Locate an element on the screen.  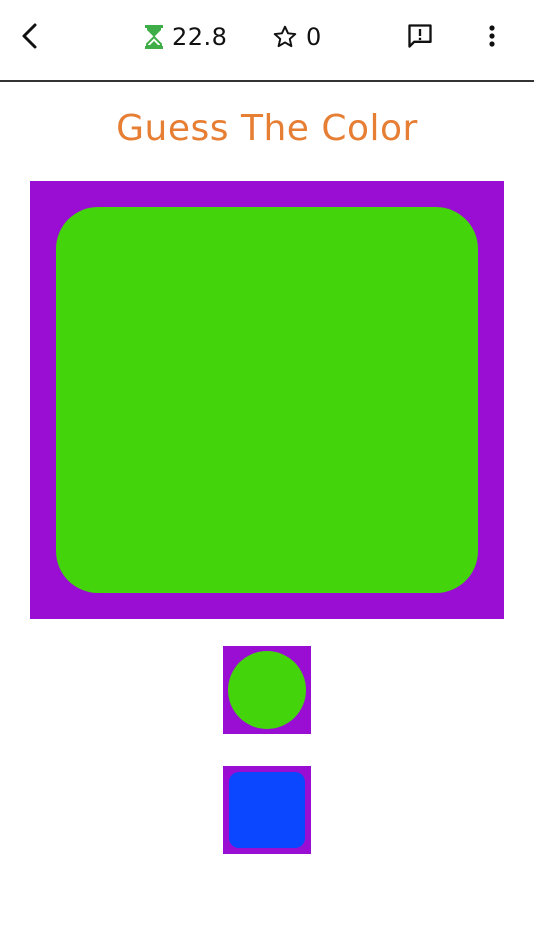
color-option-1-shape is located at coordinates (267, 690).